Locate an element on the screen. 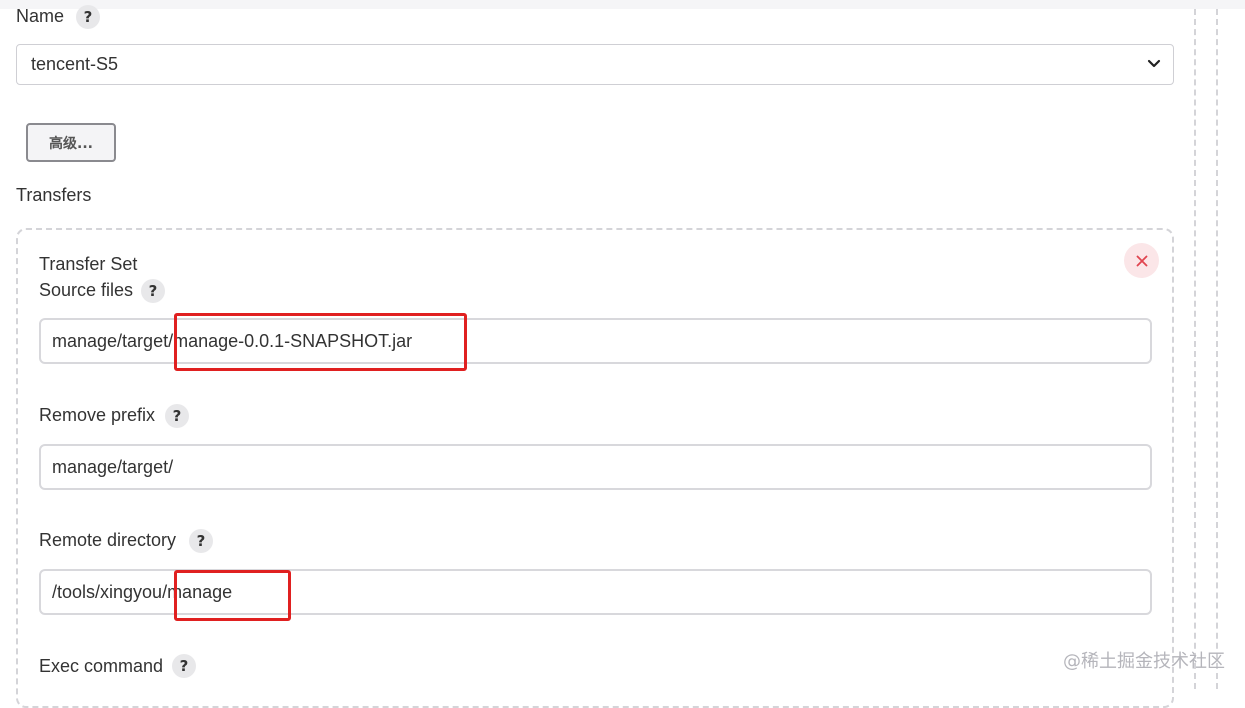  exec-command-label: Exec command is located at coordinates (101, 666).